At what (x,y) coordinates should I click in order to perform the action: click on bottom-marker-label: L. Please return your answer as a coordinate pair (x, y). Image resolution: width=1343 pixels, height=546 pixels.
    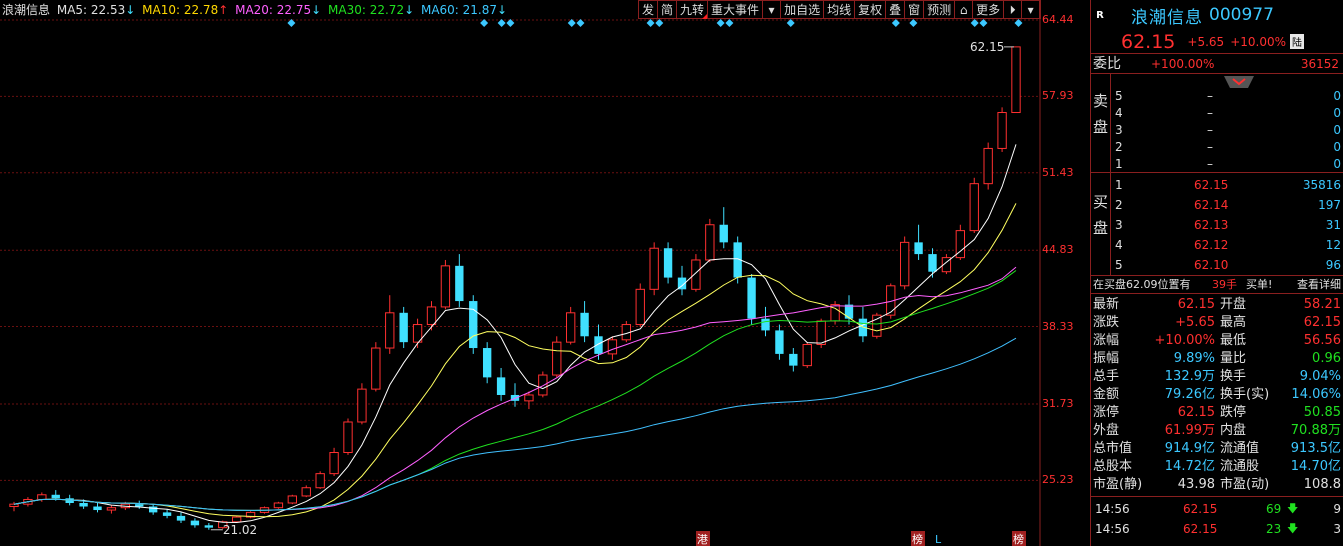
    Looking at the image, I should click on (938, 539).